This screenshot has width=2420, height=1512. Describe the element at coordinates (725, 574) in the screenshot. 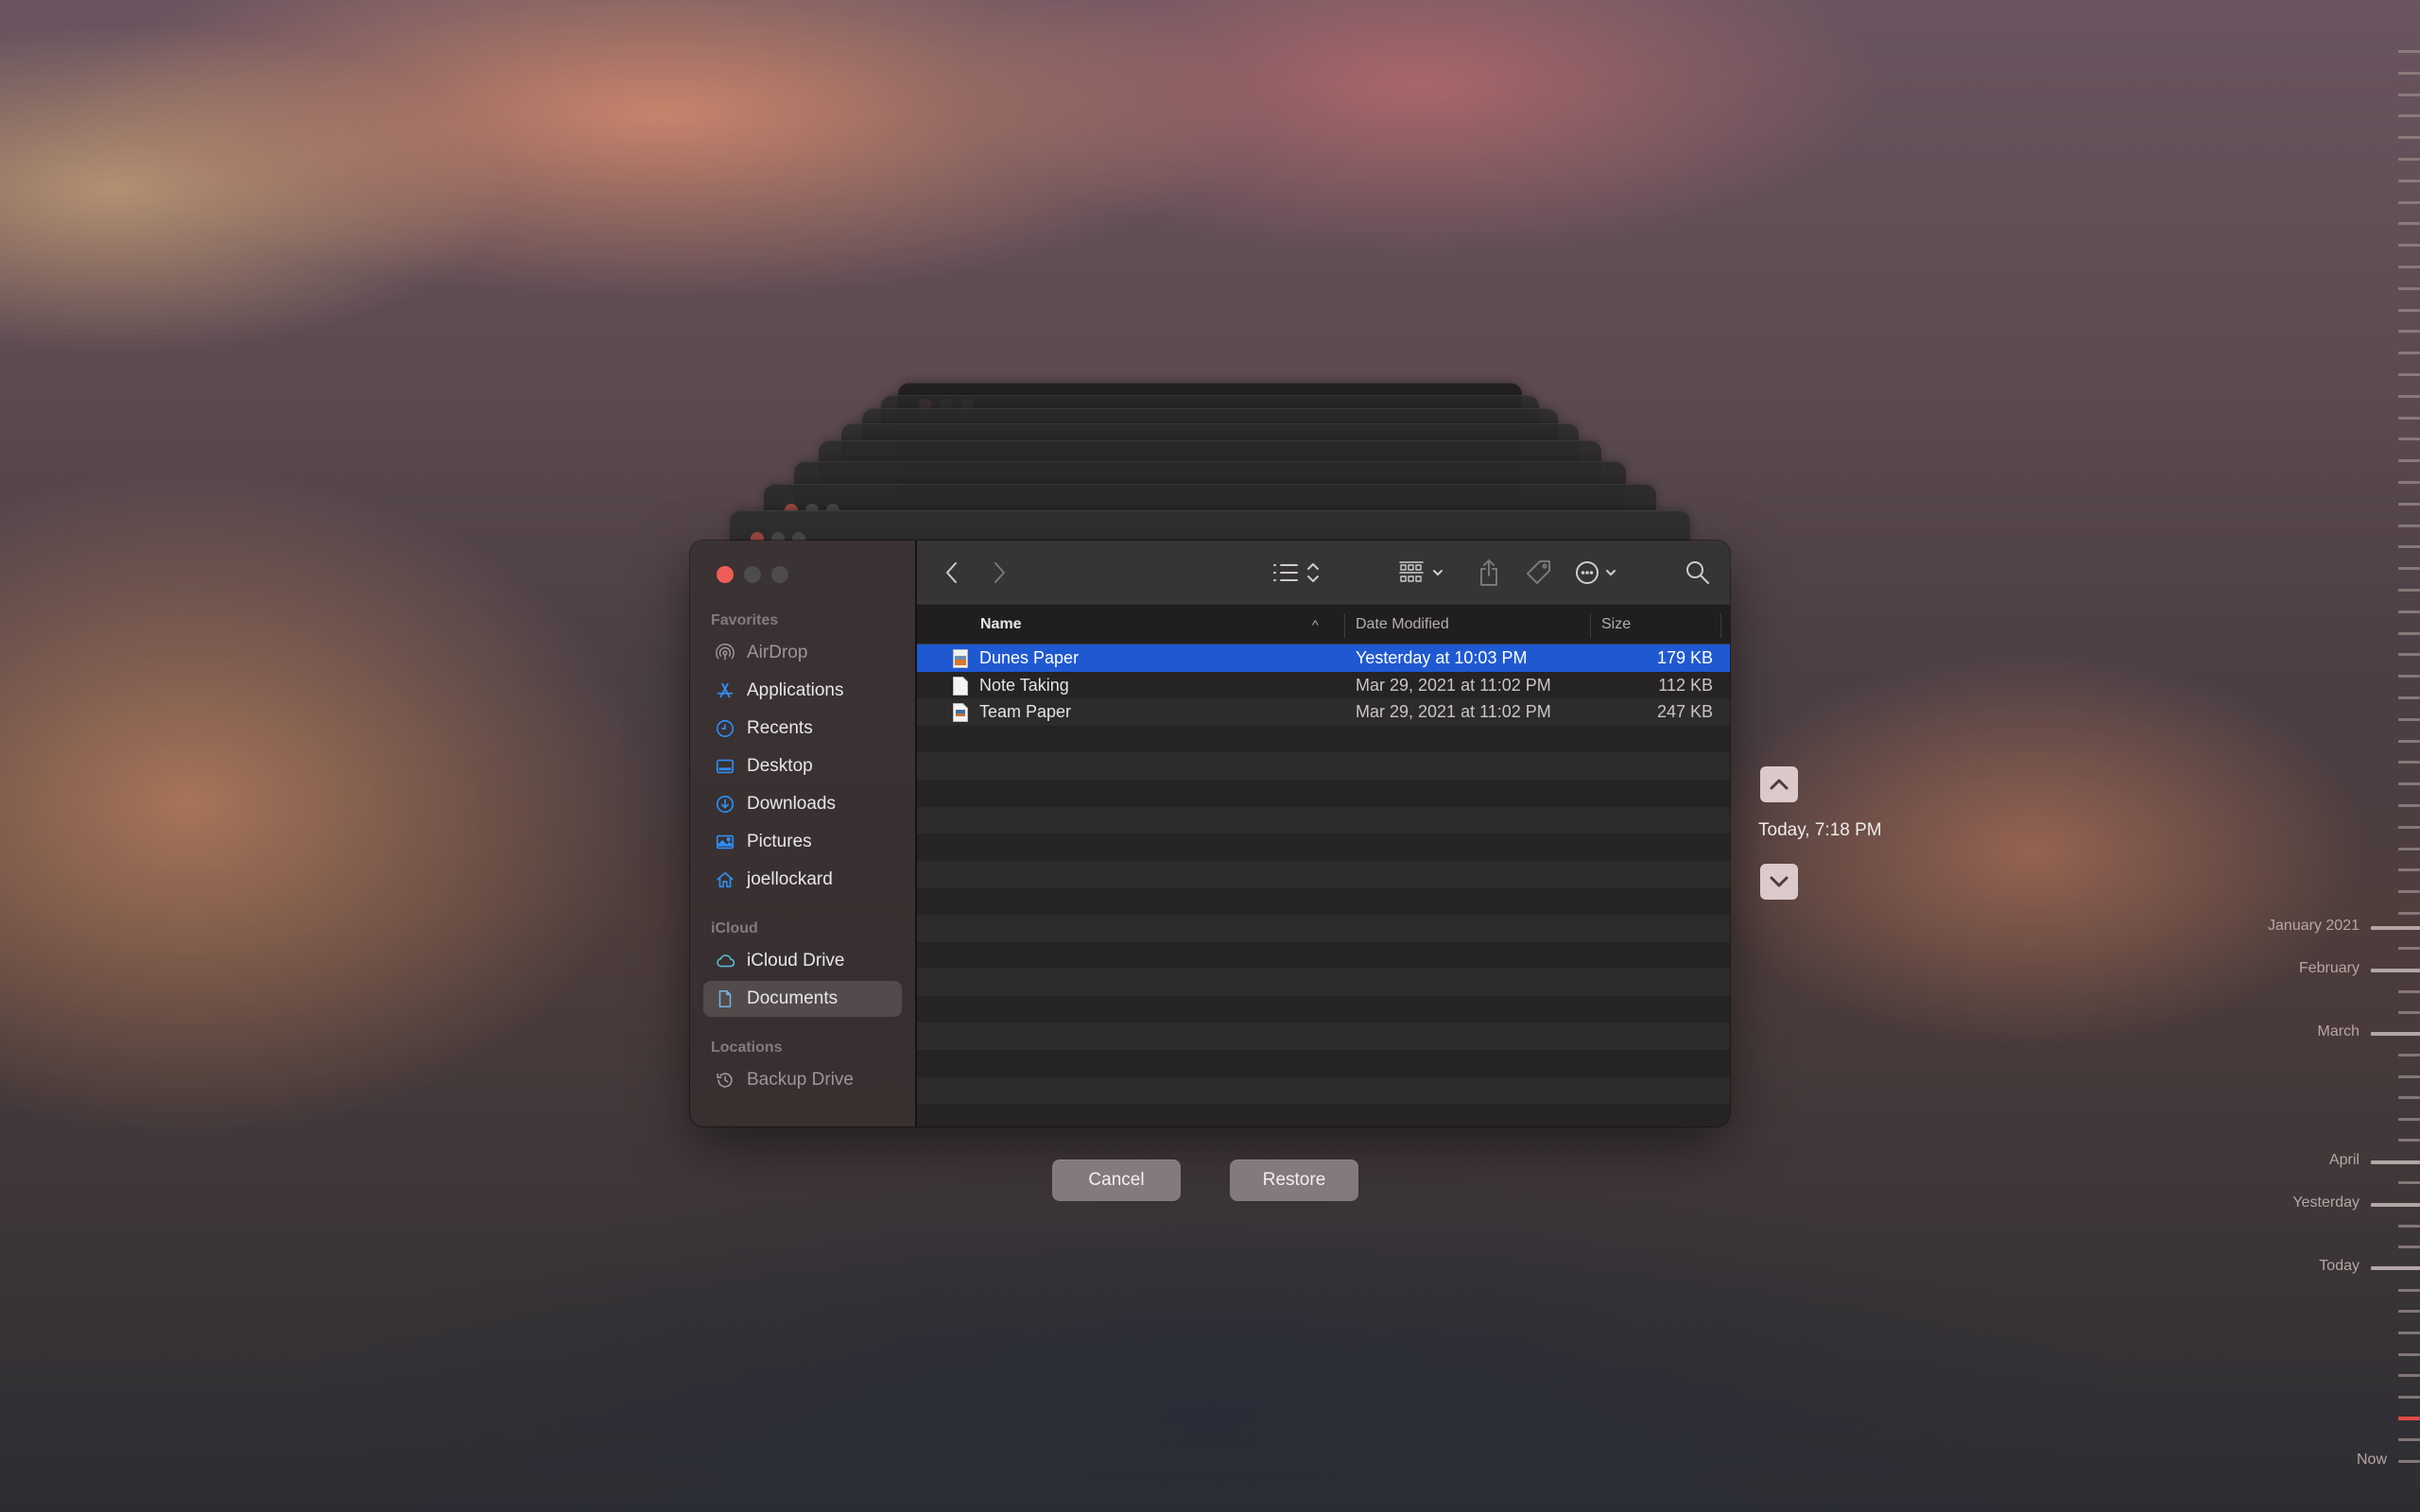

I see `close-button` at that location.